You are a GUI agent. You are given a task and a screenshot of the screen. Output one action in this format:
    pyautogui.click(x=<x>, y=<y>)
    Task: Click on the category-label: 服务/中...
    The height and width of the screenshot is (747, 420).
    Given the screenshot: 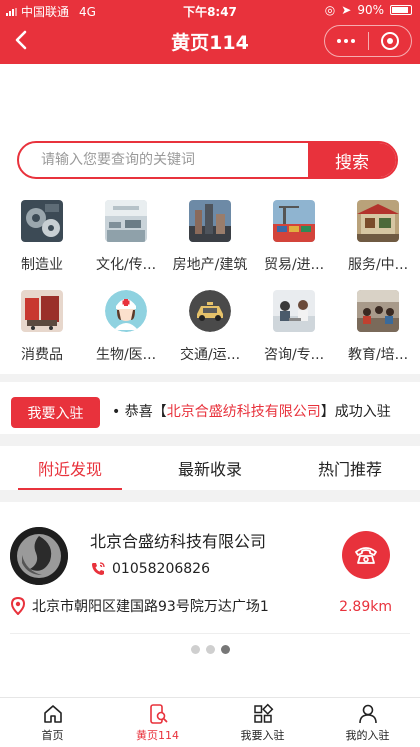 What is the action you would take?
    pyautogui.click(x=378, y=265)
    